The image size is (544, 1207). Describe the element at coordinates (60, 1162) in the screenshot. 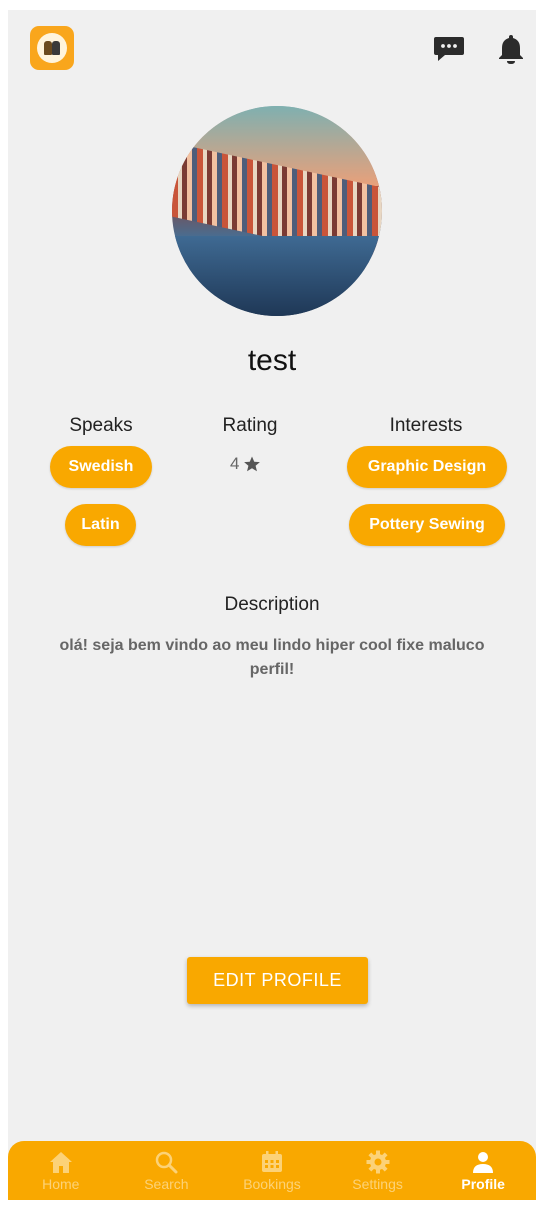

I see `home-icon` at that location.